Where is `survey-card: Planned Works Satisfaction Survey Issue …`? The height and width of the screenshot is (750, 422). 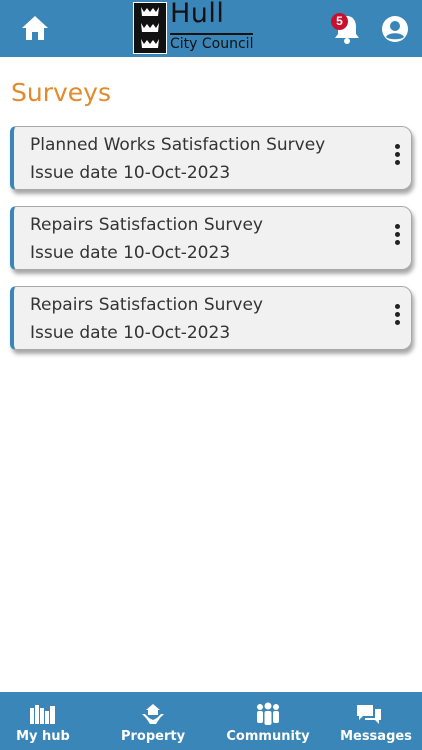 survey-card: Planned Works Satisfaction Survey Issue … is located at coordinates (211, 158).